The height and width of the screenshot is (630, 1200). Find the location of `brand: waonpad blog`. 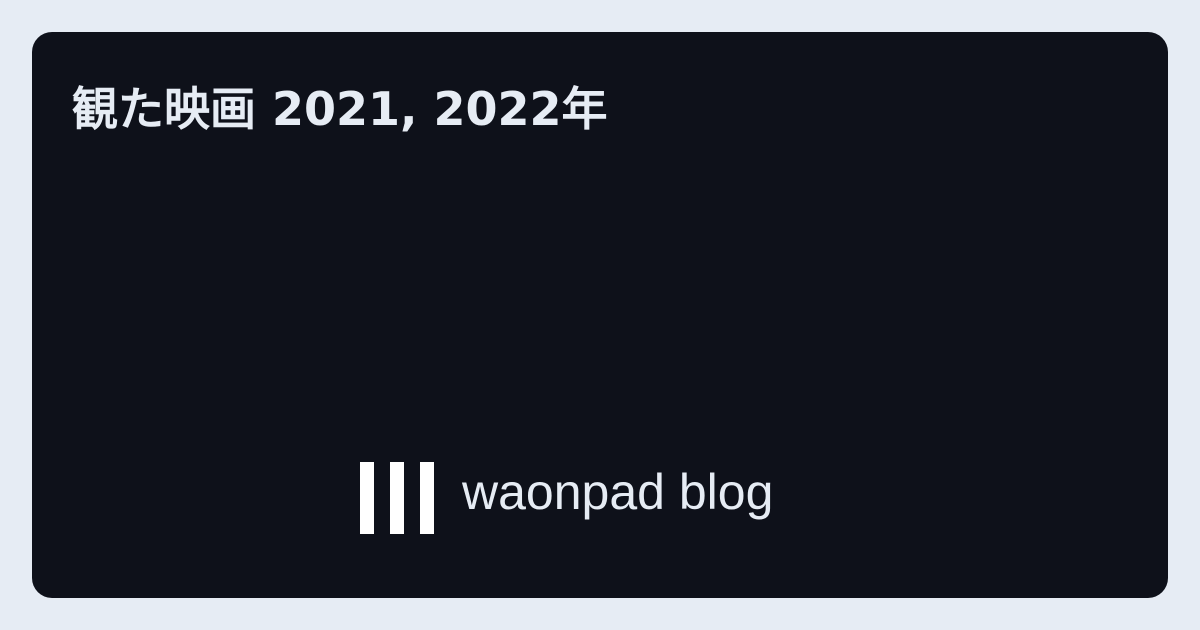

brand: waonpad blog is located at coordinates (566, 498).